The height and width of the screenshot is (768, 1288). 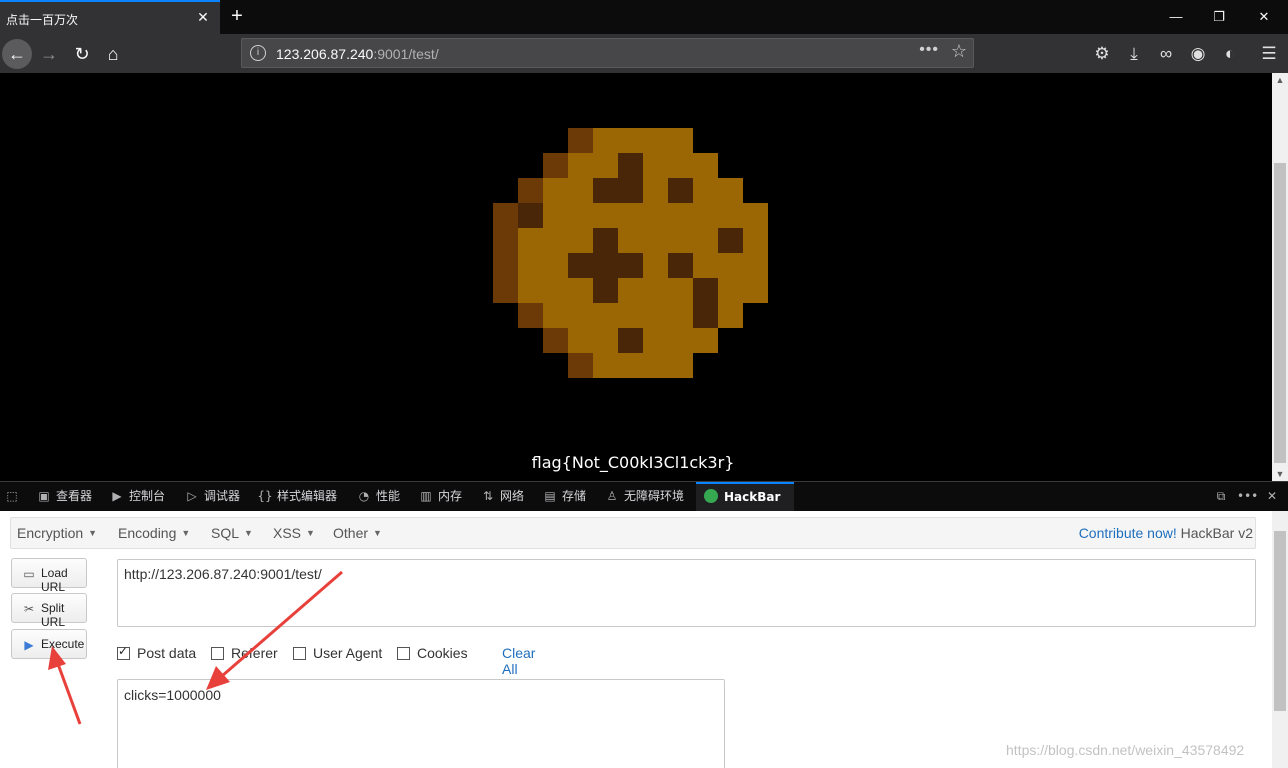 I want to click on devtools-tab-hackbar: HackBar, so click(x=745, y=496).